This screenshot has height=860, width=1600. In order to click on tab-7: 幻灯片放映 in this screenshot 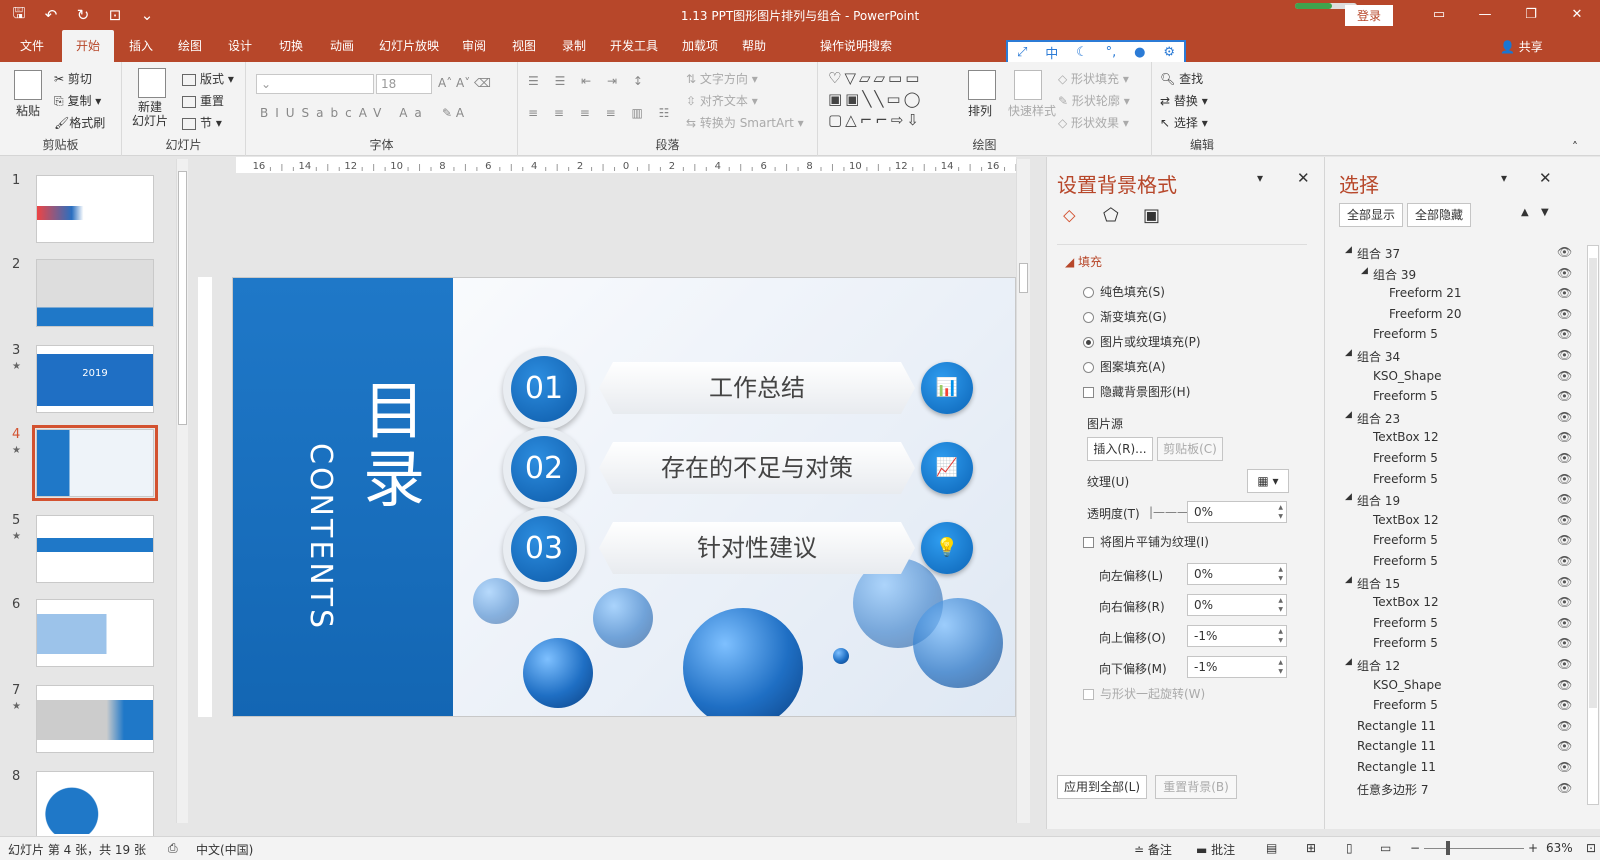, I will do `click(409, 46)`.